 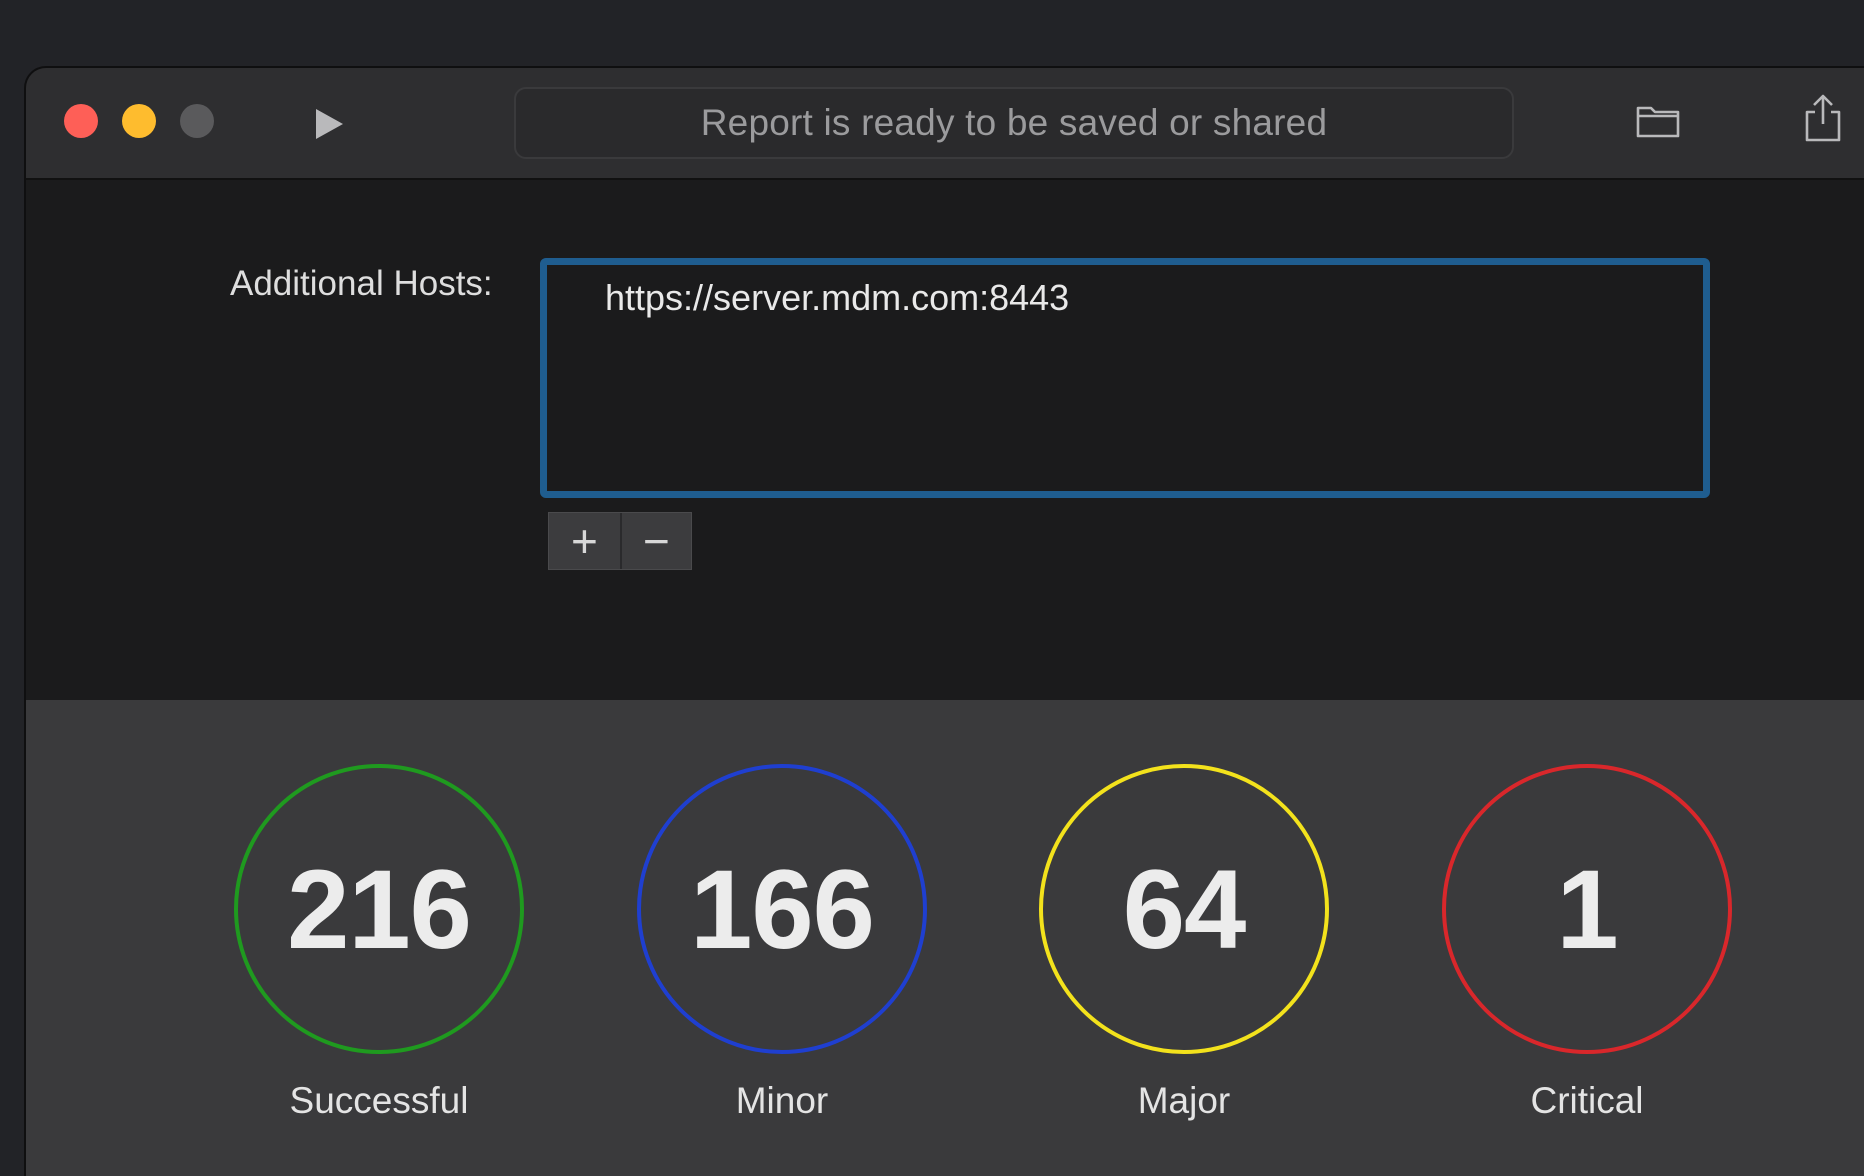 What do you see at coordinates (379, 909) in the screenshot?
I see `successful-count: 216` at bounding box center [379, 909].